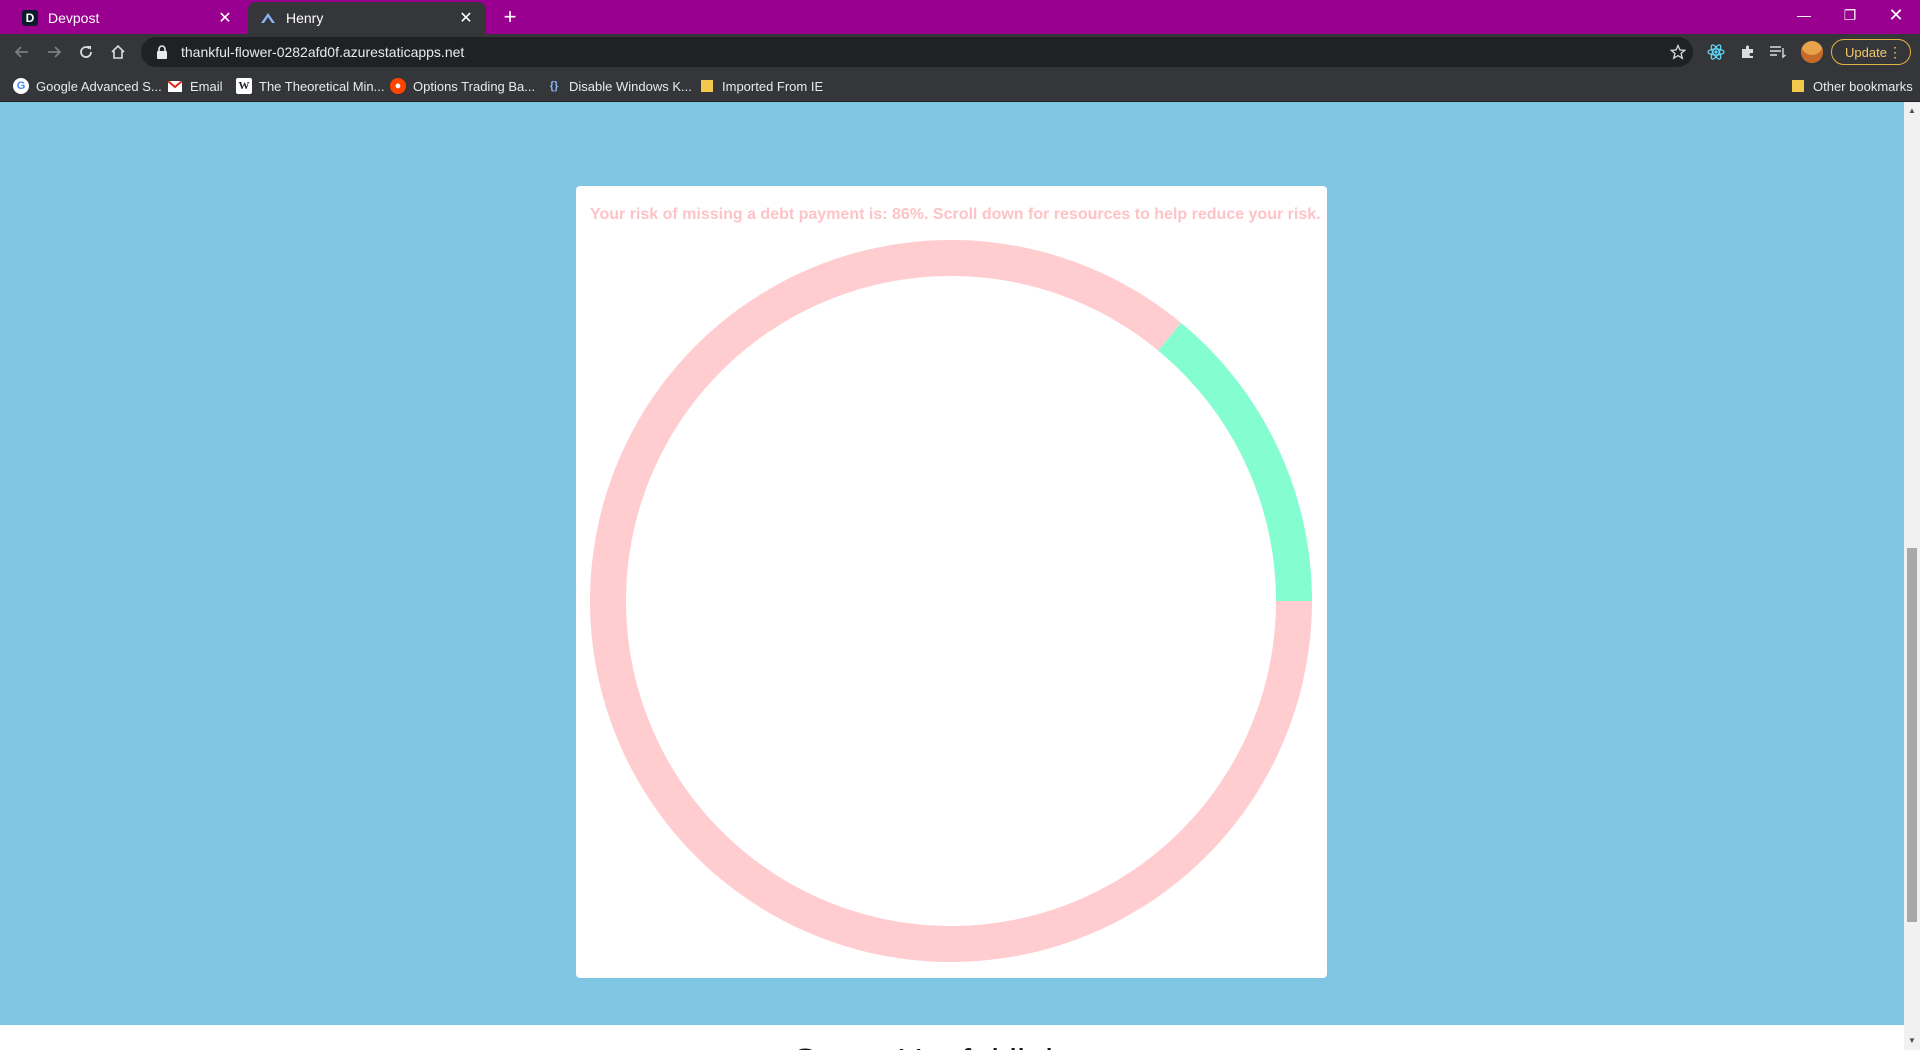  Describe the element at coordinates (554, 86) in the screenshot. I see `bracket-icon: {}` at that location.